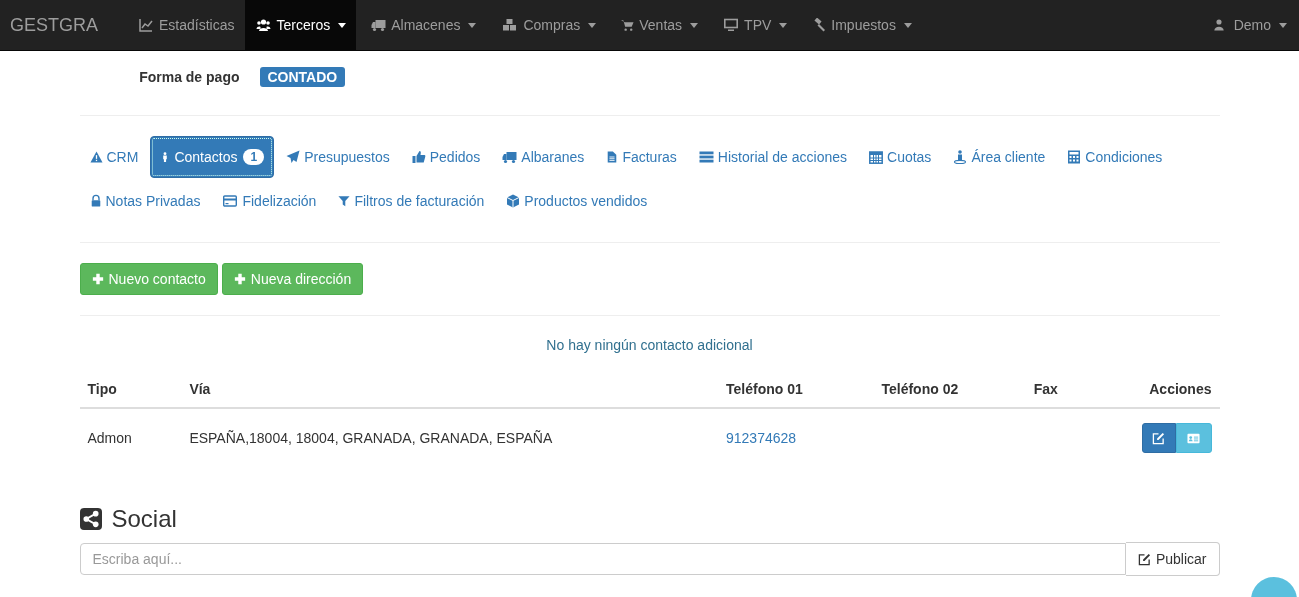  I want to click on contact-card-button, so click(1193, 438).